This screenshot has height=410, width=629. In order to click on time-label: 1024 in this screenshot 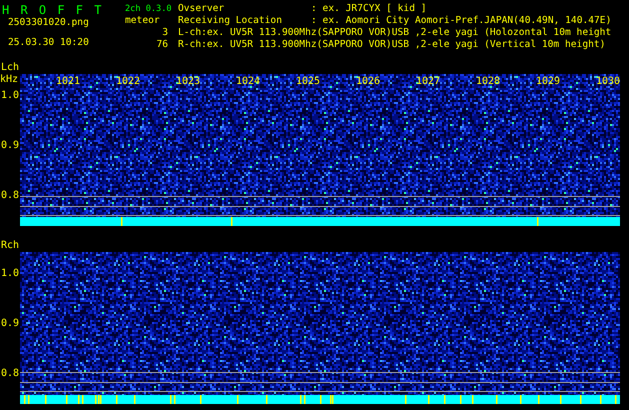, I will do `click(248, 81)`.